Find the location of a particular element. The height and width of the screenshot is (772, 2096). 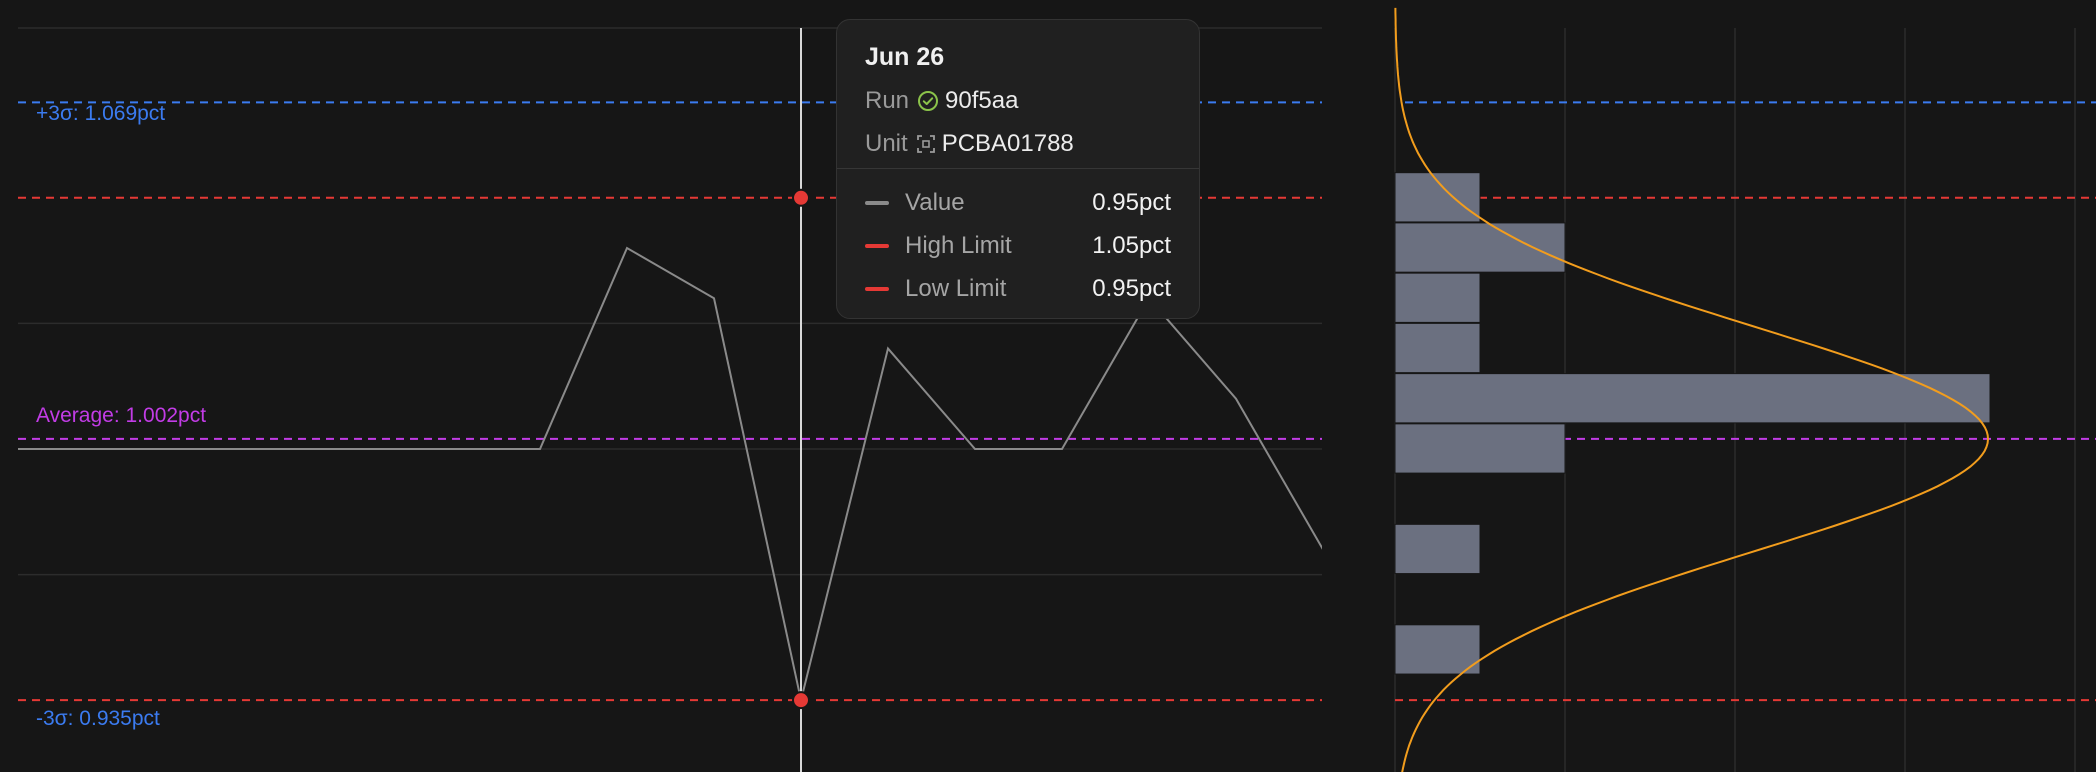

average-label: Average: 1.002pct is located at coordinates (121, 415).